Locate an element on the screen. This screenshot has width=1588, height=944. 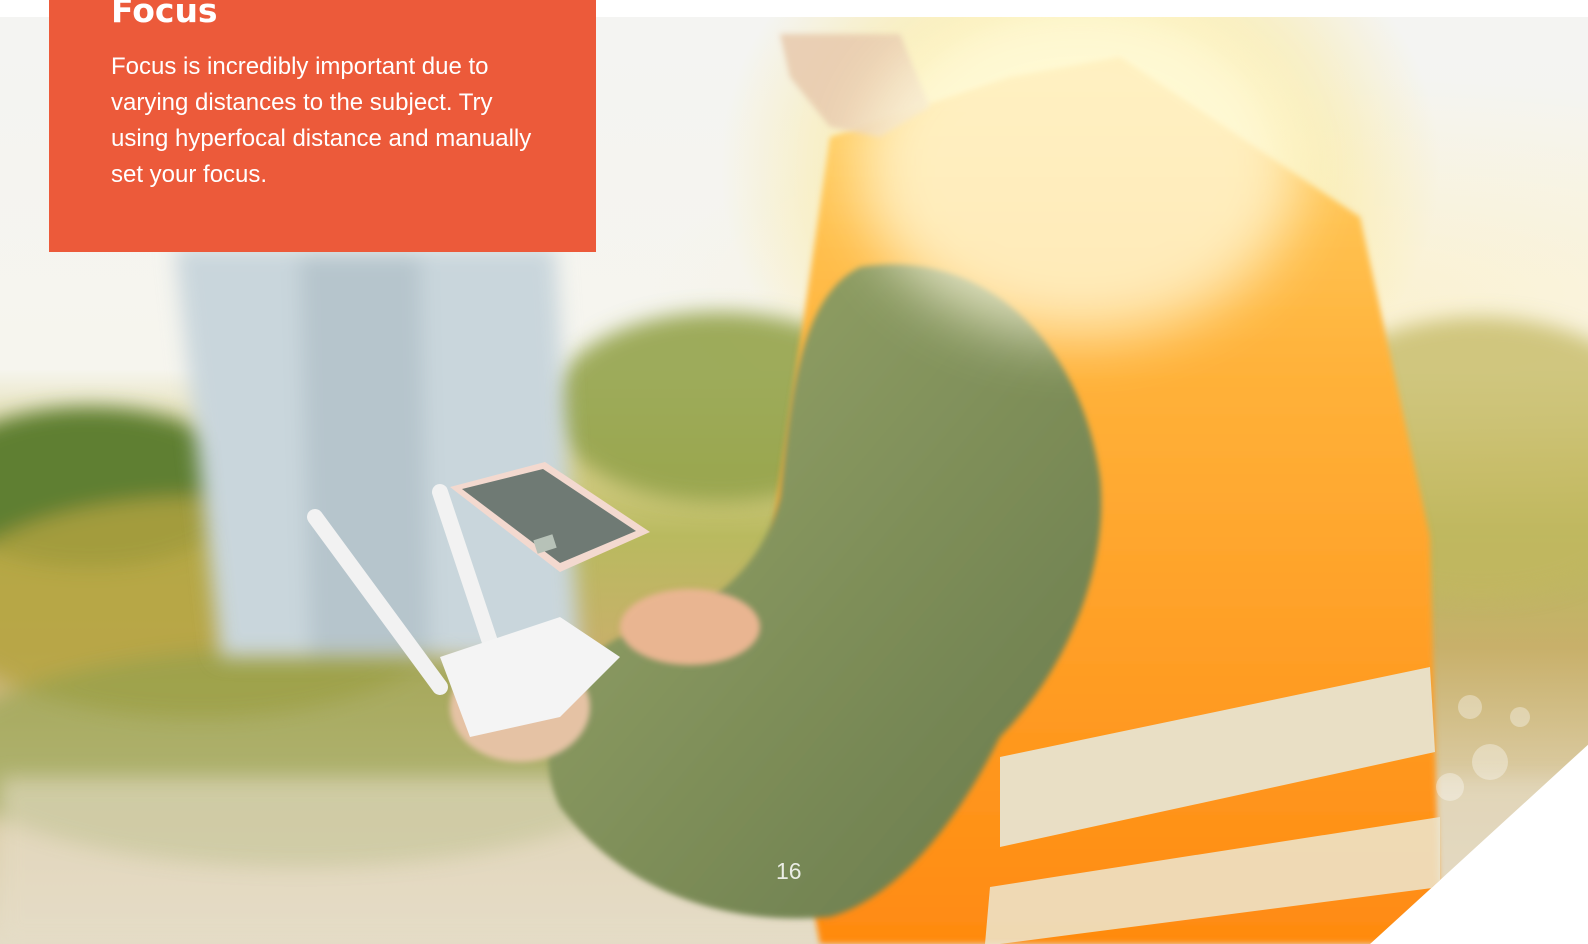
callout-title: Focus is located at coordinates (164, 15).